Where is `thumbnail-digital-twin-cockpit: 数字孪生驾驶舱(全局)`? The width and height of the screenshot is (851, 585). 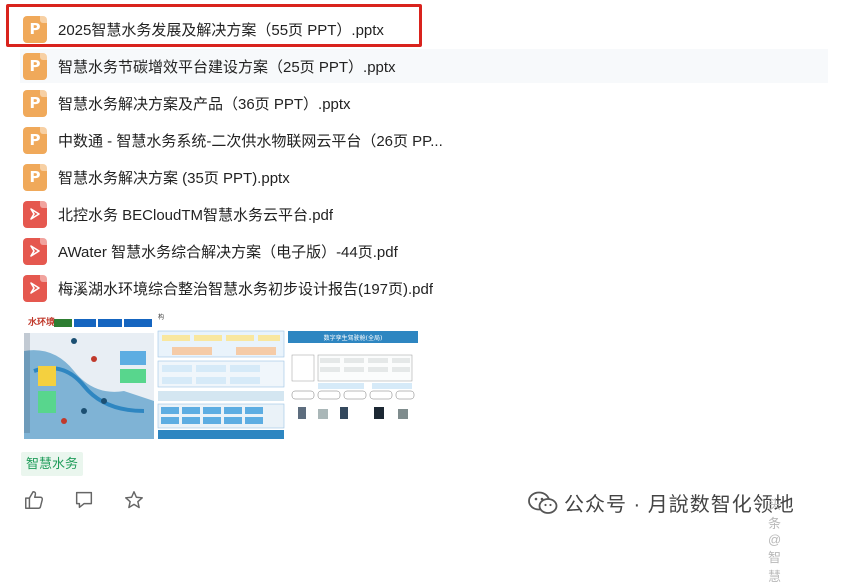 thumbnail-digital-twin-cockpit: 数字孪生驾驶舱(全局) is located at coordinates (353, 375).